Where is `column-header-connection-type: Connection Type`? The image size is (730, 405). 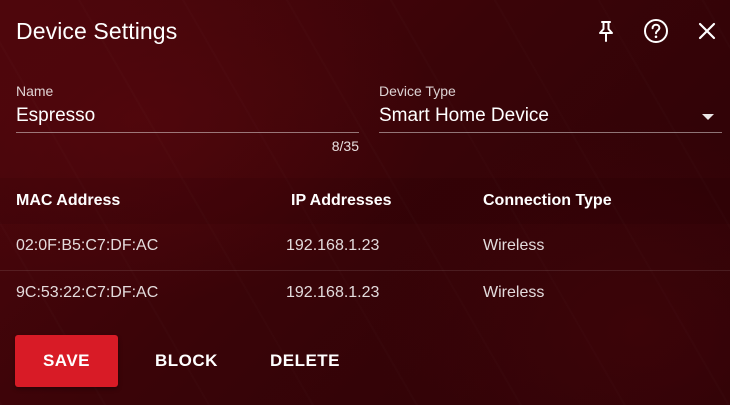 column-header-connection-type: Connection Type is located at coordinates (547, 200).